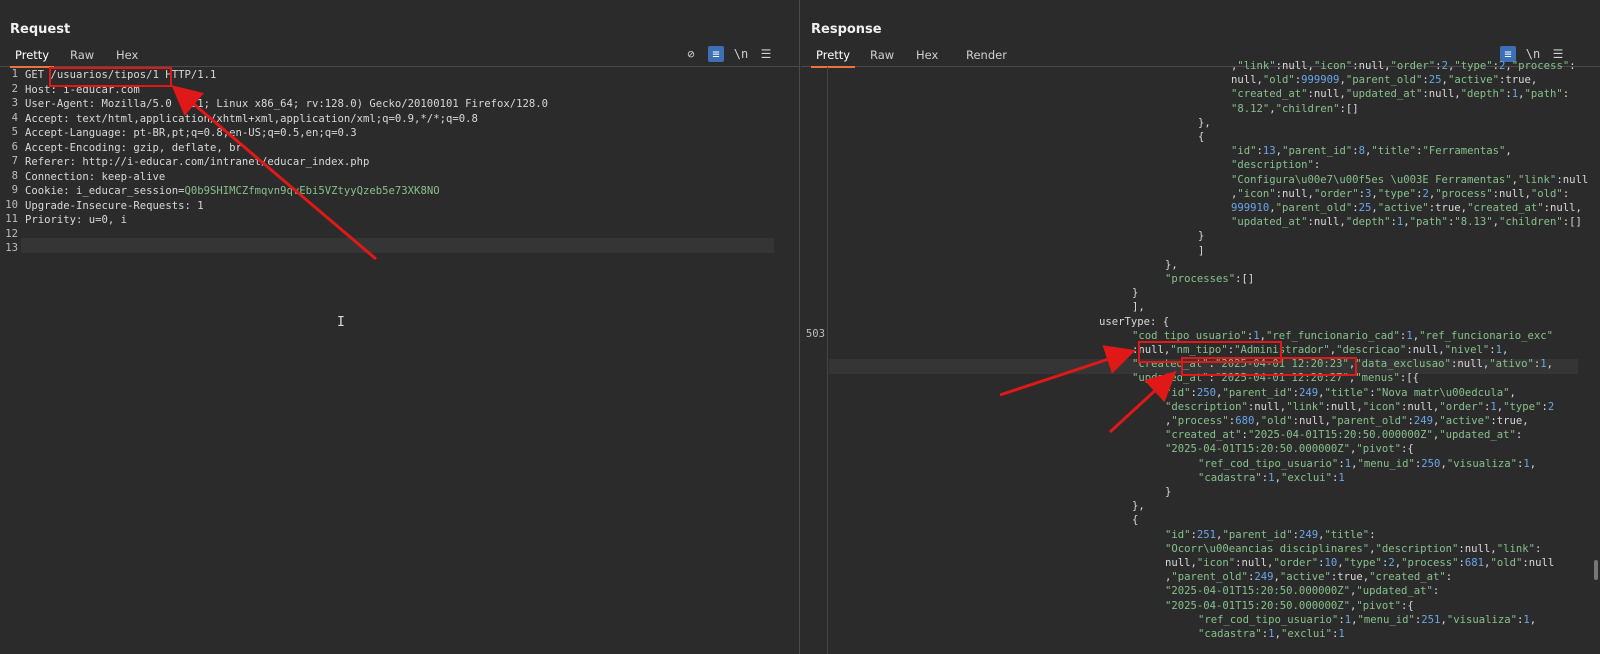 This screenshot has width=1600, height=654. What do you see at coordinates (1295, 108) in the screenshot?
I see `response-line: "8.12","children":[]` at bounding box center [1295, 108].